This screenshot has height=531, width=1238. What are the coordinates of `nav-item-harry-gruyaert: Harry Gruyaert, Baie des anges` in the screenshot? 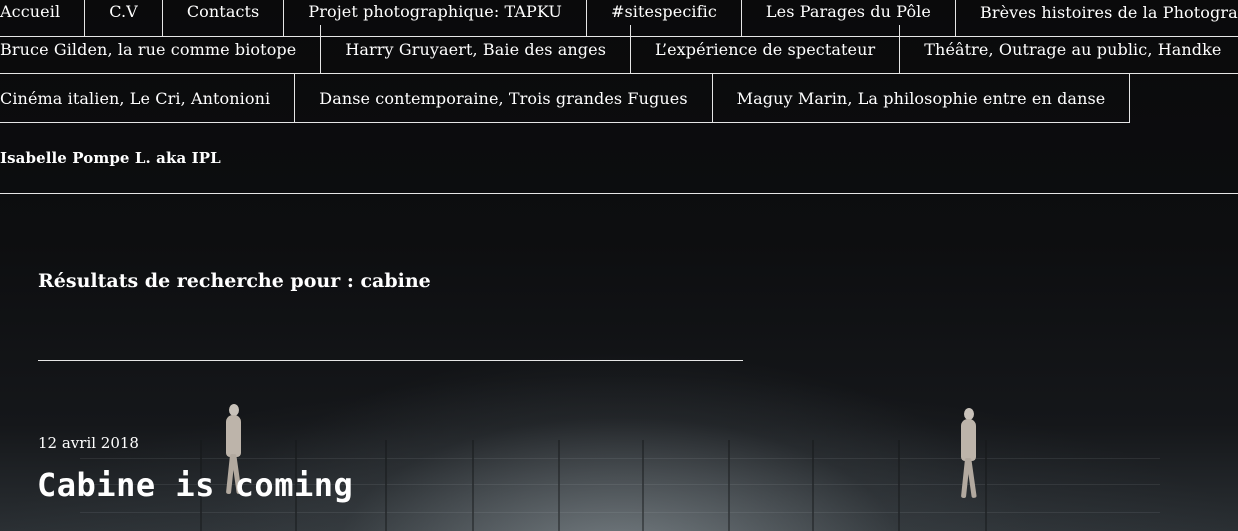 It's located at (476, 49).